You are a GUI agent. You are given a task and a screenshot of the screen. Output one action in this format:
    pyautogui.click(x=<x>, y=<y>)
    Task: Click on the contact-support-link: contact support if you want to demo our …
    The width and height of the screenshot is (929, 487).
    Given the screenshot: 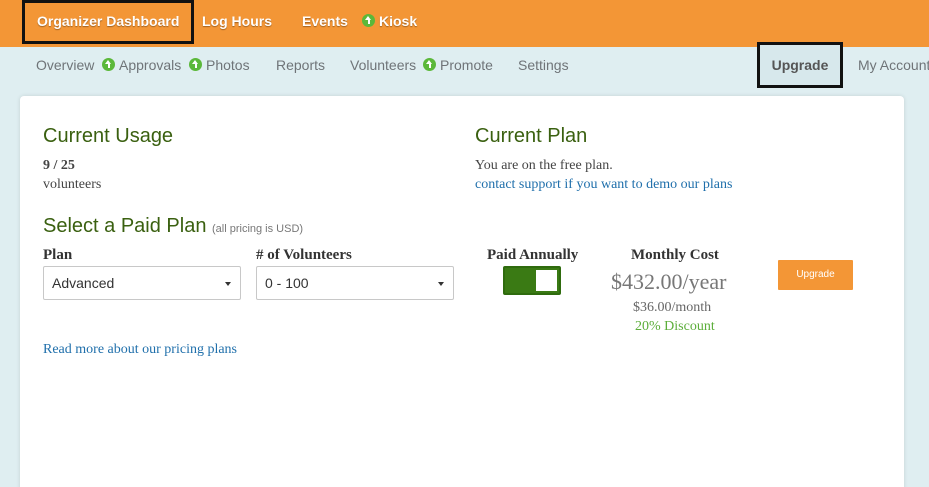 What is the action you would take?
    pyautogui.click(x=603, y=185)
    